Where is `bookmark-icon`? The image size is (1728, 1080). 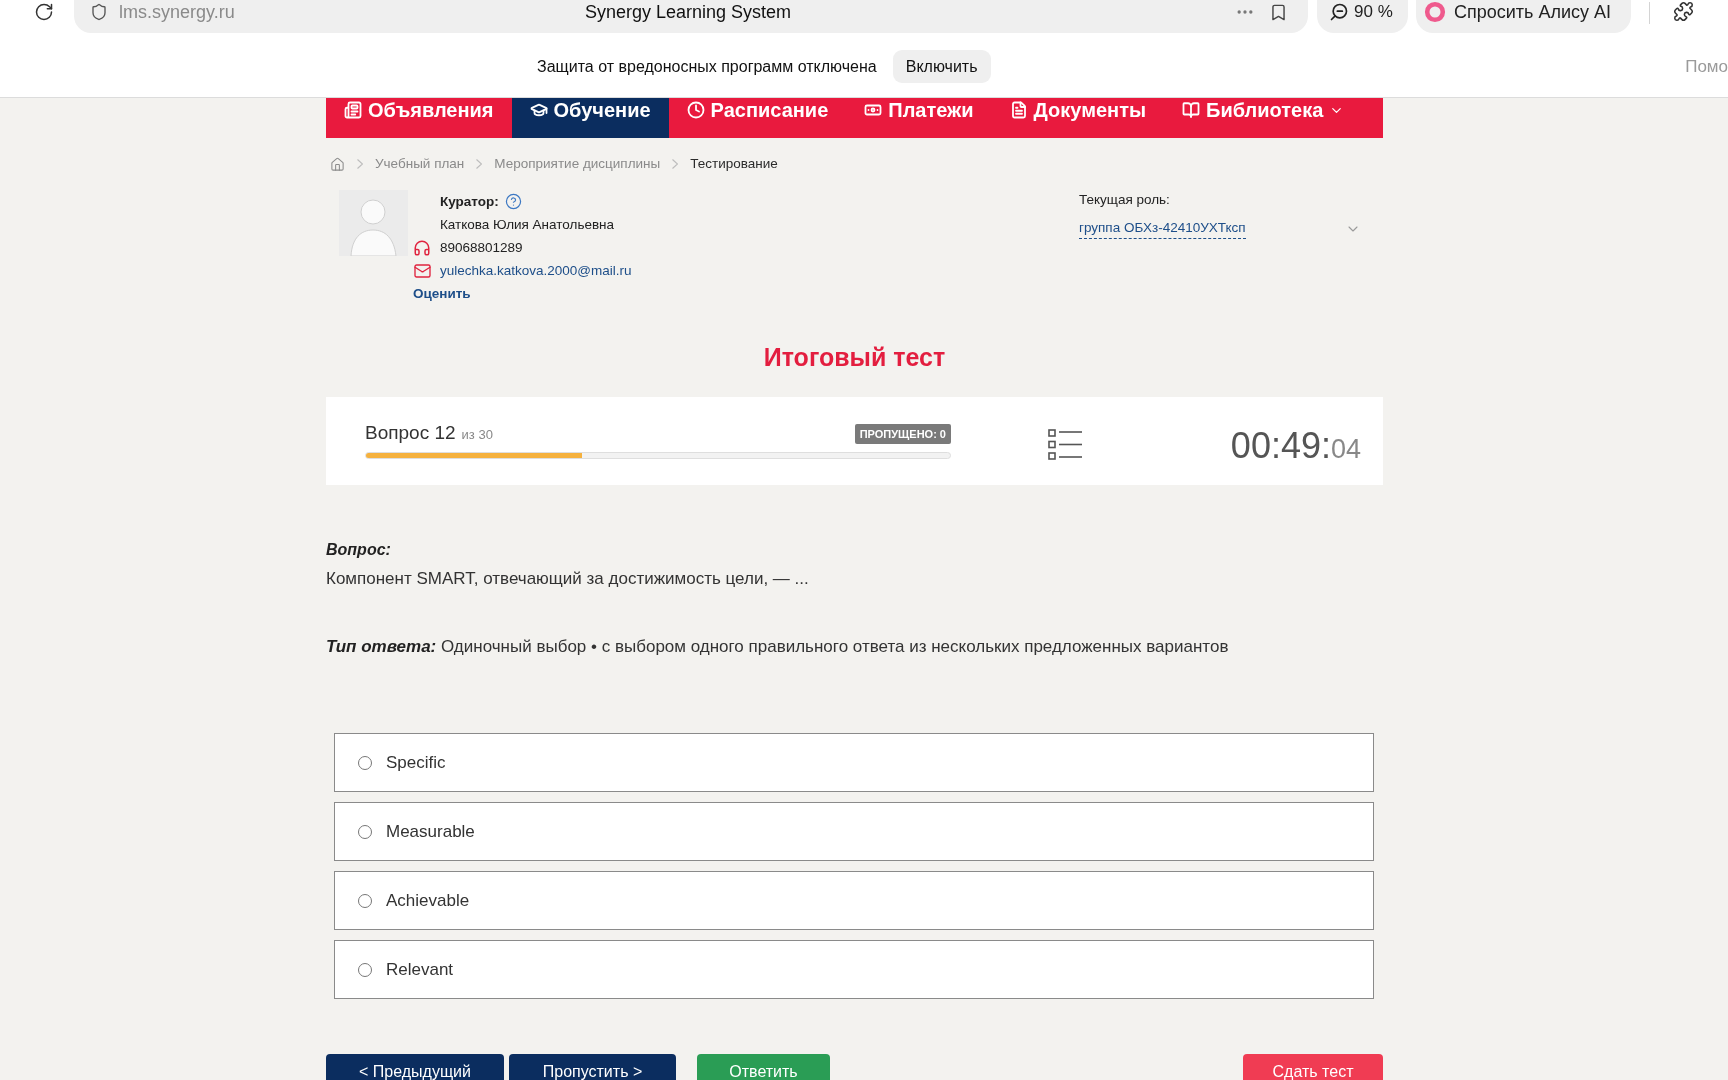
bookmark-icon is located at coordinates (1278, 12).